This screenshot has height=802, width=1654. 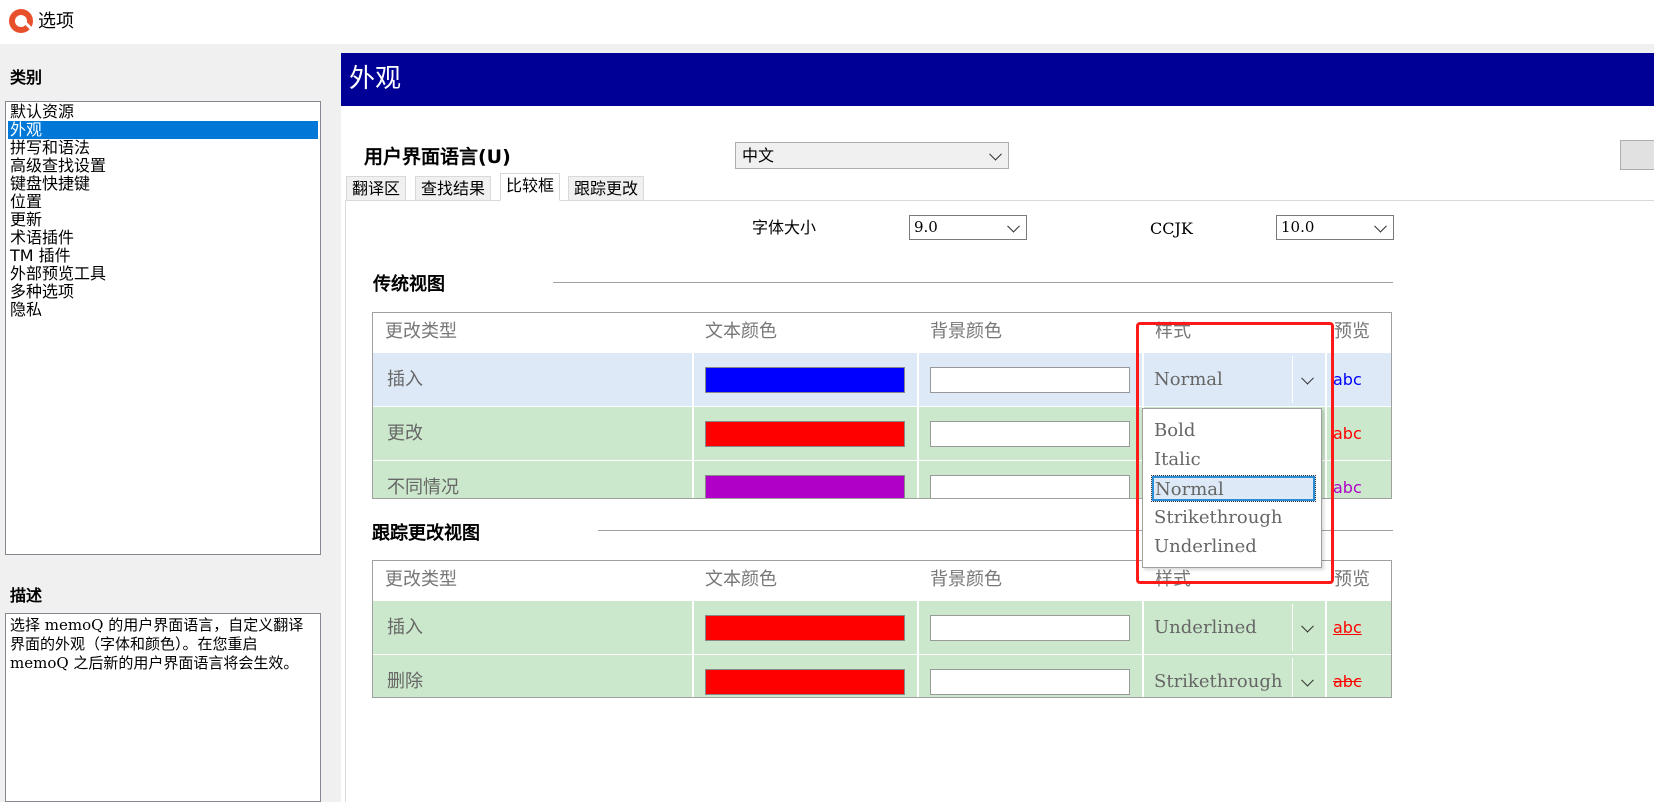 I want to click on table-row: 删除 Strikethrough abc, so click(x=882, y=676).